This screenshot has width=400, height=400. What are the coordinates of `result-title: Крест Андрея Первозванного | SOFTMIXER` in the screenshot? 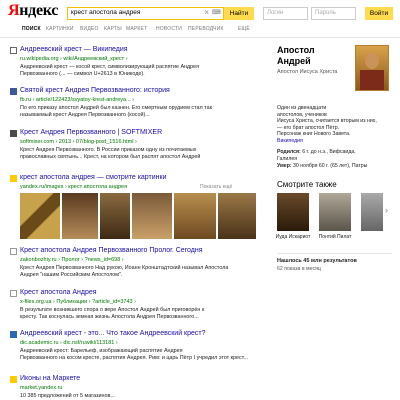 It's located at (91, 132).